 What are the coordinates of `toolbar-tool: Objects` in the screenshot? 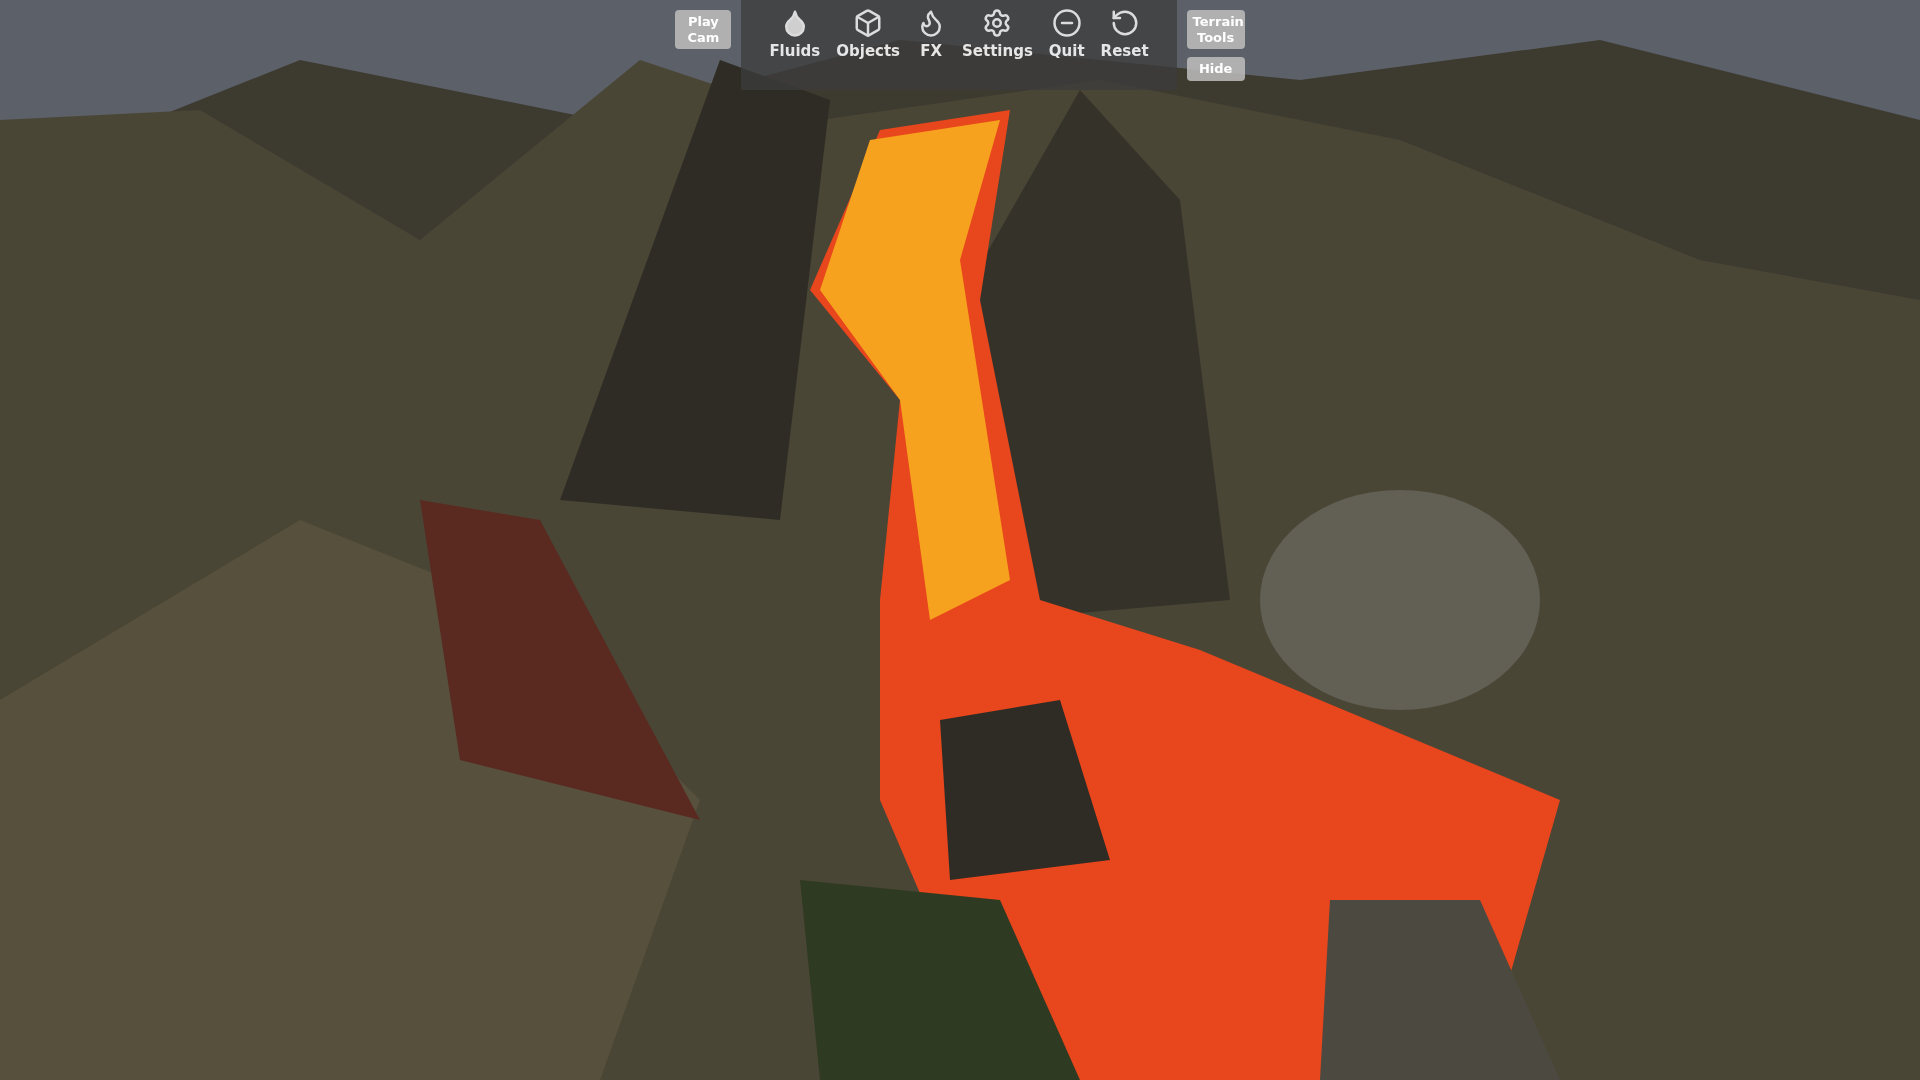 It's located at (868, 34).